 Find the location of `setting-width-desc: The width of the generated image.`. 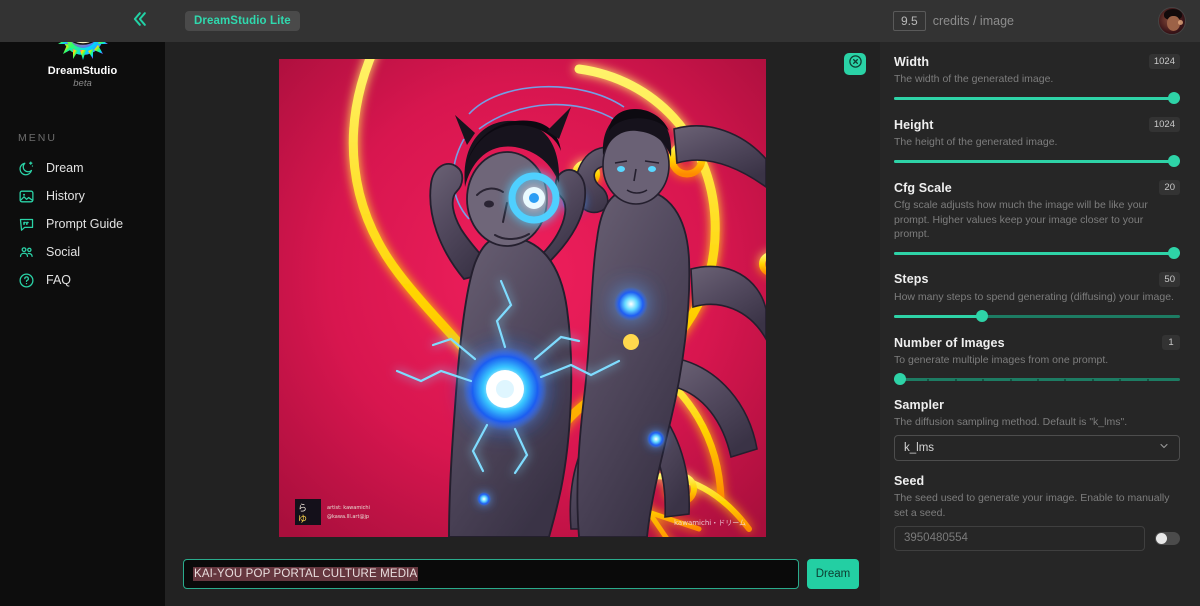

setting-width-desc: The width of the generated image. is located at coordinates (974, 79).